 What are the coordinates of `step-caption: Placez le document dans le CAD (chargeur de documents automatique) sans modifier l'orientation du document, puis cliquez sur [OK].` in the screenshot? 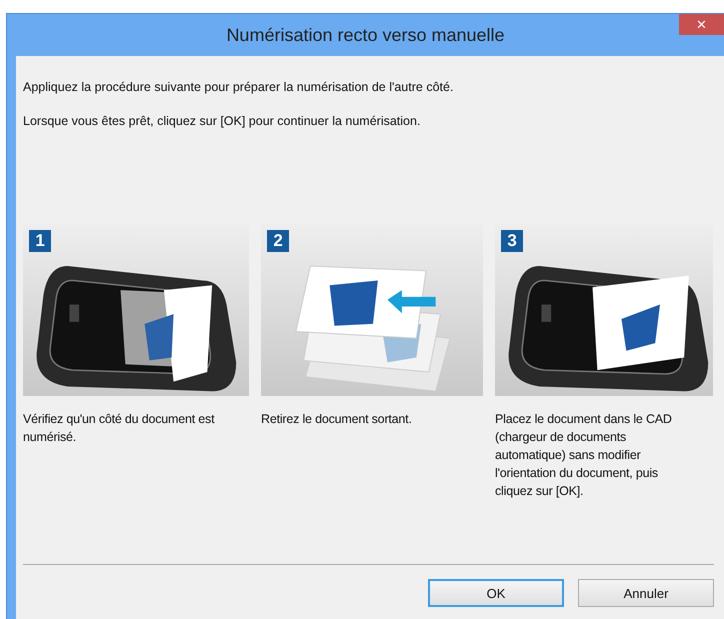 It's located at (584, 455).